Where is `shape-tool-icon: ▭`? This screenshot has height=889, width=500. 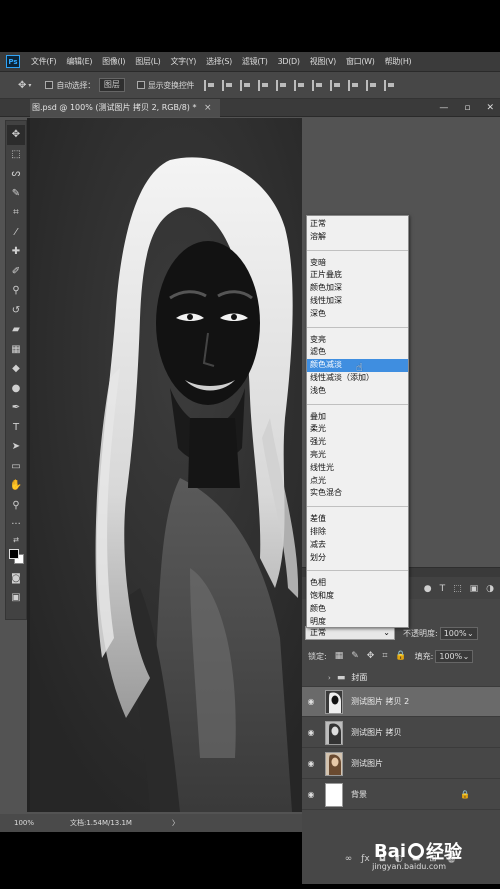 shape-tool-icon: ▭ is located at coordinates (16, 467).